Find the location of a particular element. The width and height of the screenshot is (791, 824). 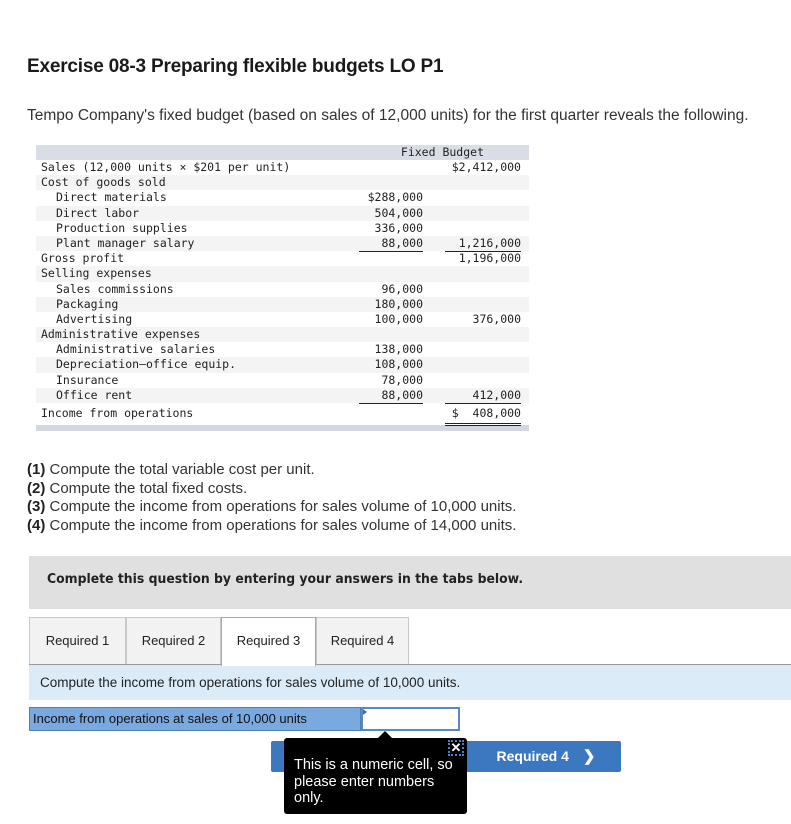

table-row: Depreciation—office equip. 108,000 is located at coordinates (282, 365).